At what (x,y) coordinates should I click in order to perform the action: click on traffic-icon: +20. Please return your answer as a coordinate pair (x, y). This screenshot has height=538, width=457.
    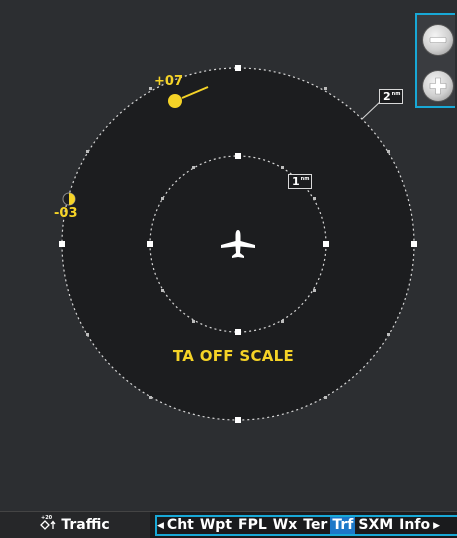
    Looking at the image, I should click on (48, 525).